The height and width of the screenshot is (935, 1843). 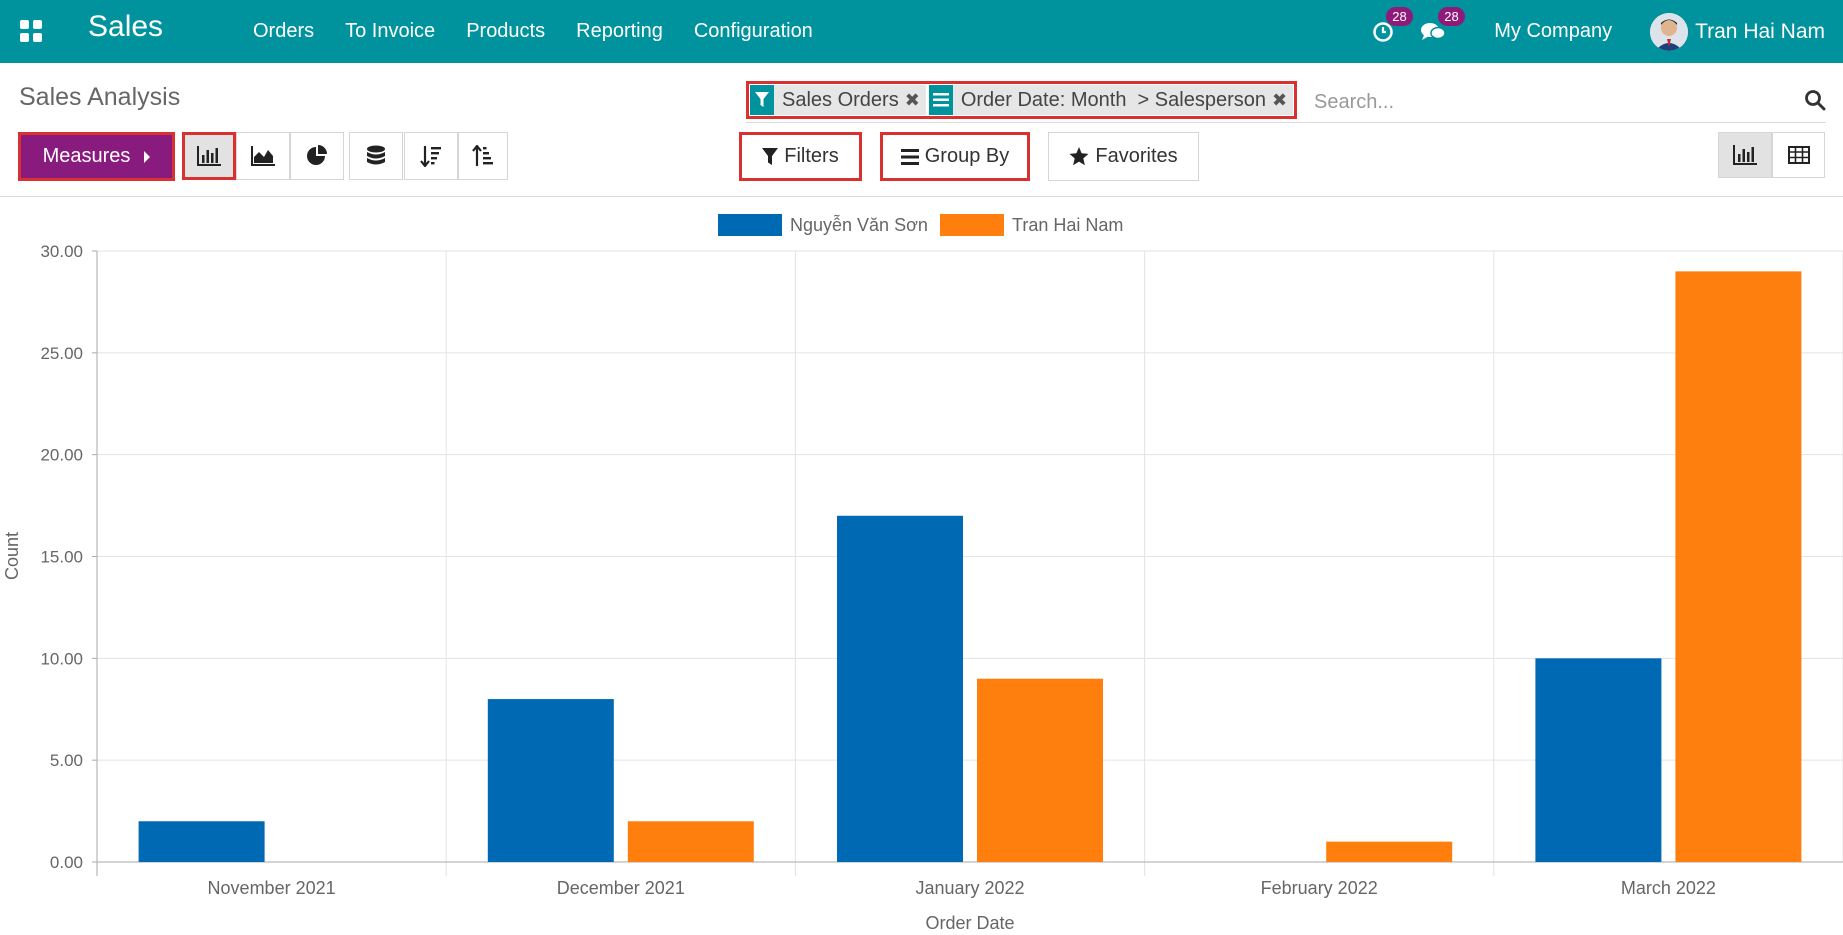 I want to click on facet-groupby: Order Date: Month > Salesperson ✖, so click(x=1111, y=100).